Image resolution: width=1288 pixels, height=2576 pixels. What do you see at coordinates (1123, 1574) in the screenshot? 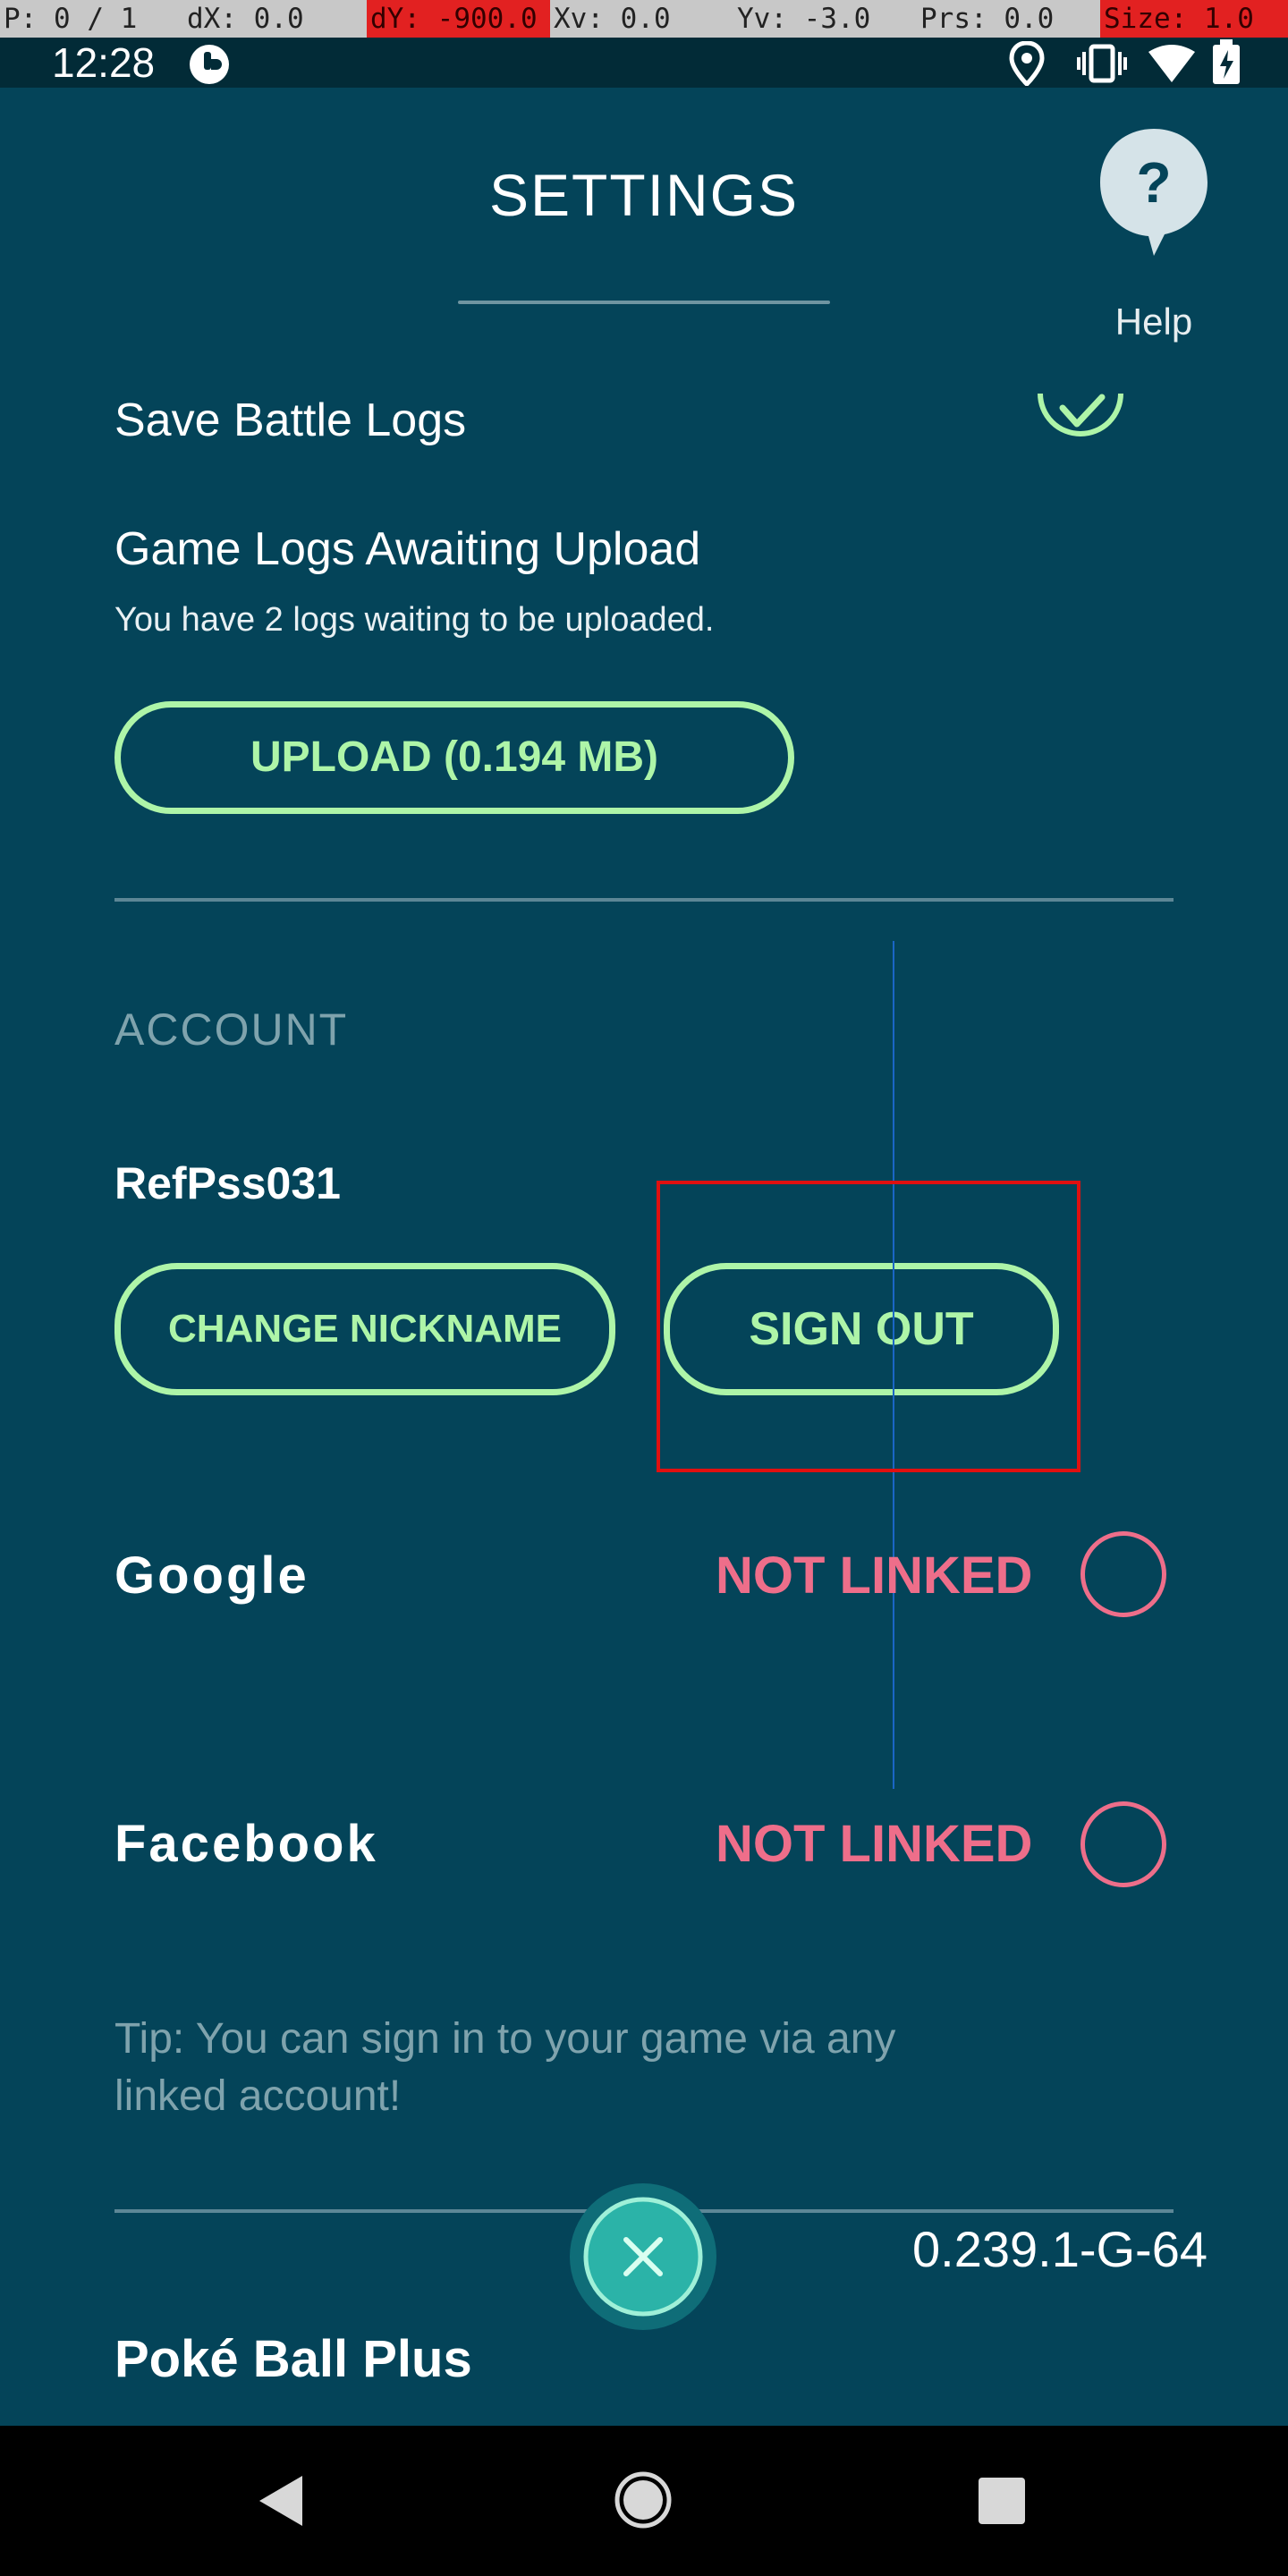
I see `google-link-toggle` at bounding box center [1123, 1574].